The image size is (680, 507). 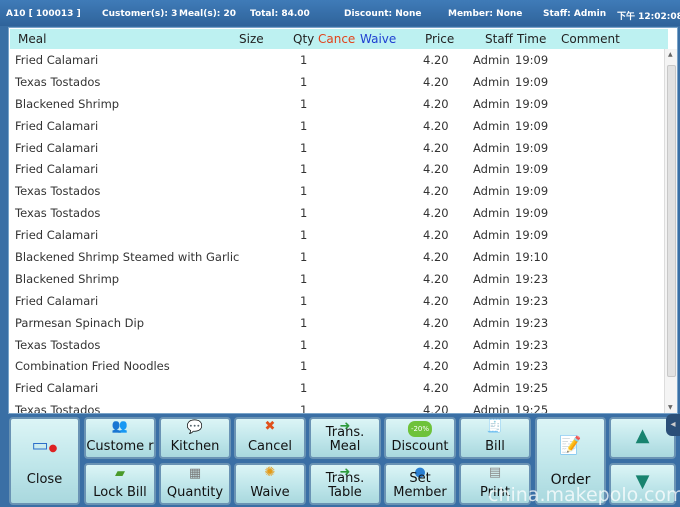 What do you see at coordinates (337, 279) in the screenshot?
I see `order-row: Blackened Shrimp 1 4.20 Admin 19:23` at bounding box center [337, 279].